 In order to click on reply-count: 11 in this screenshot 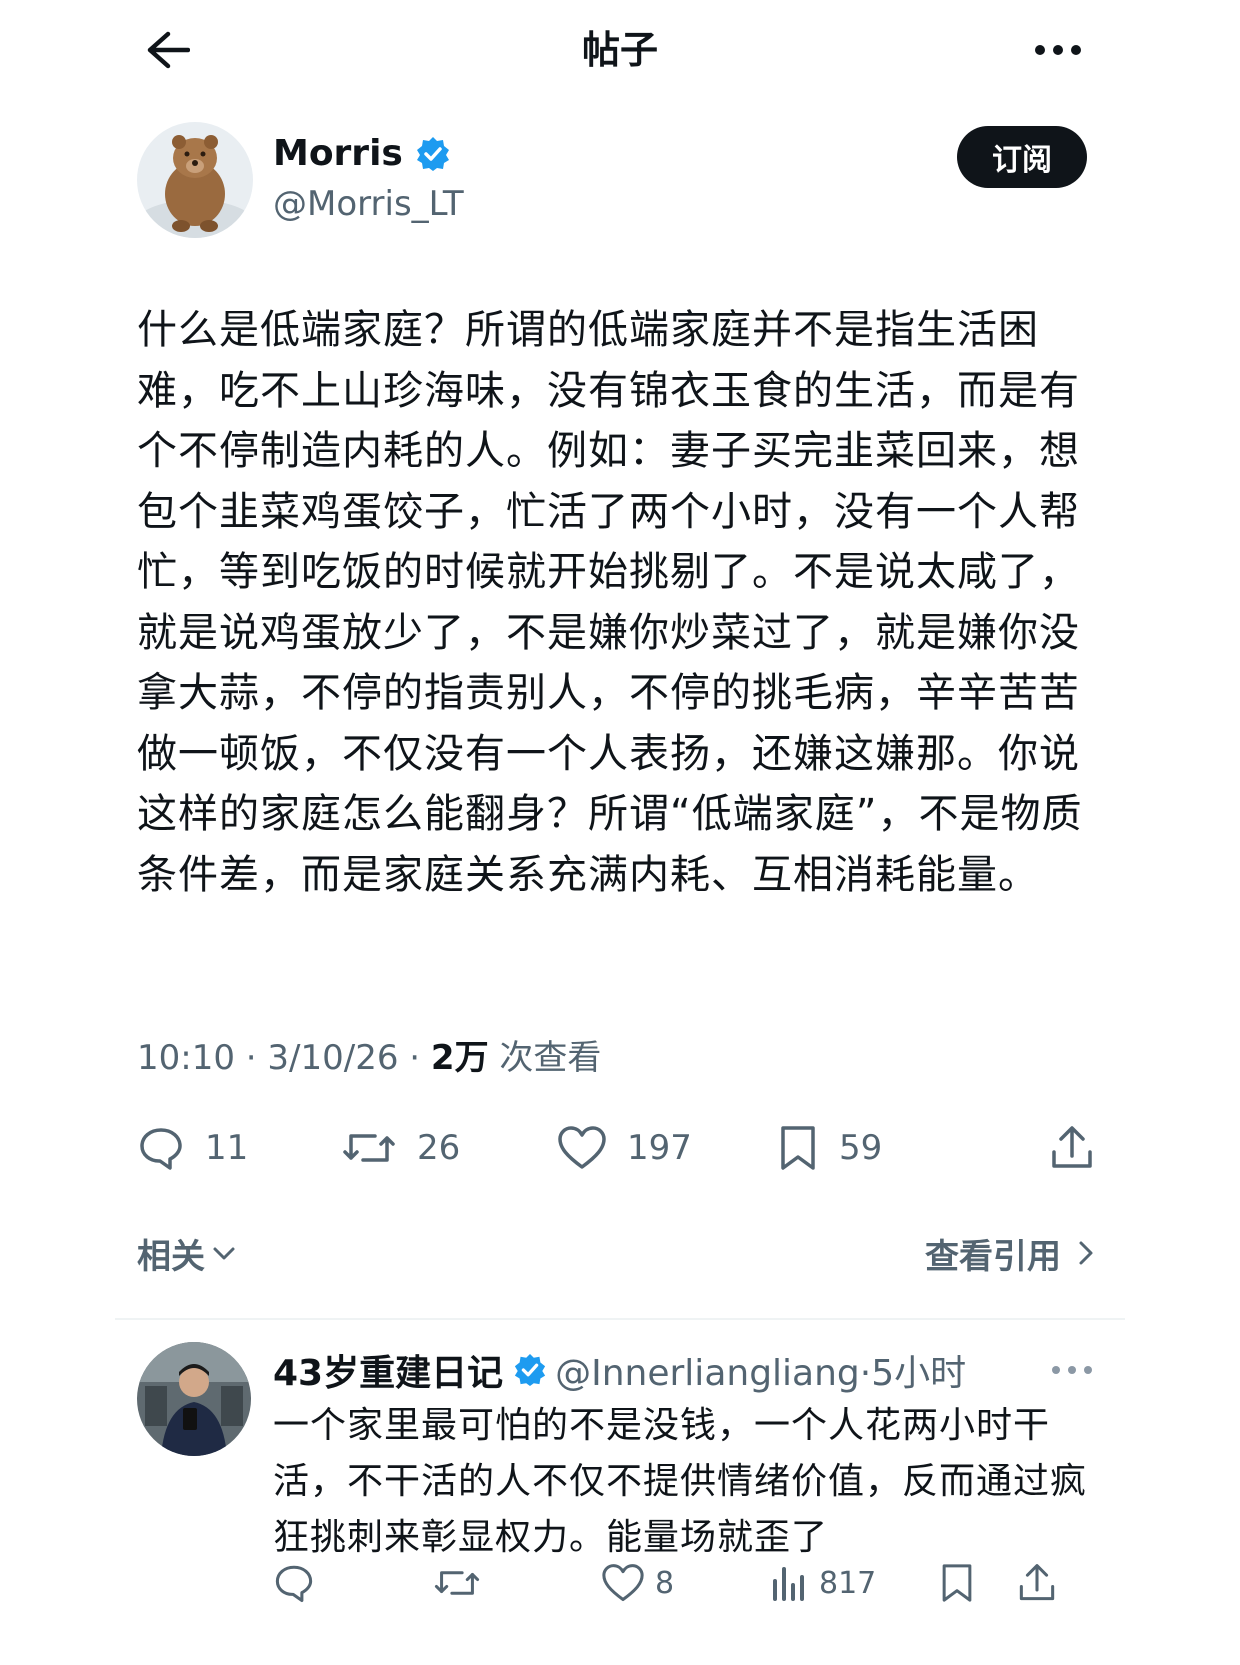, I will do `click(227, 1148)`.